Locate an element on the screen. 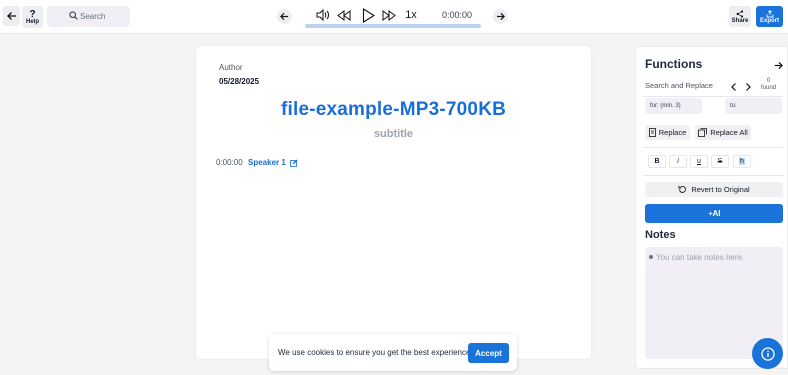 Image resolution: width=788 pixels, height=375 pixels. help-label: Help is located at coordinates (32, 21).